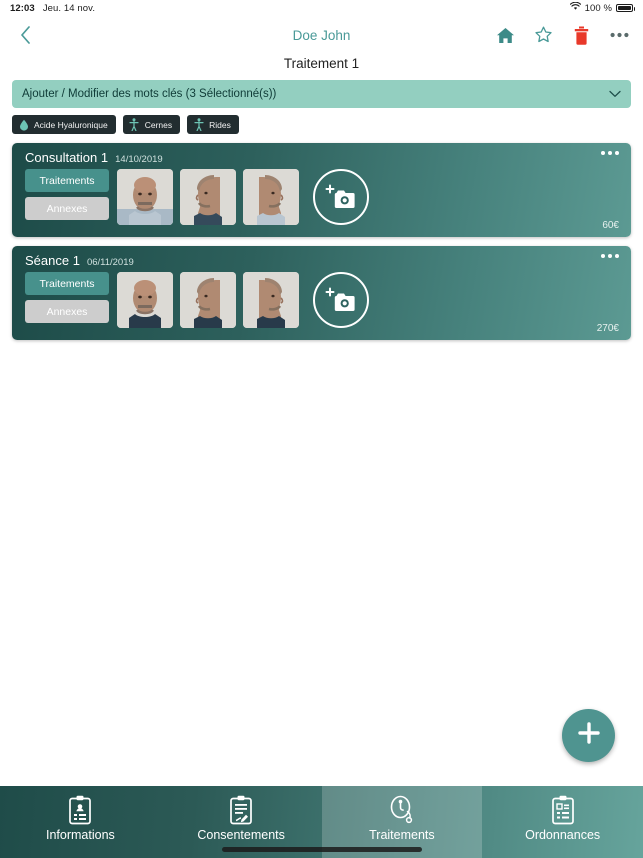 This screenshot has height=858, width=643. I want to click on stethoscope-icon, so click(402, 810).